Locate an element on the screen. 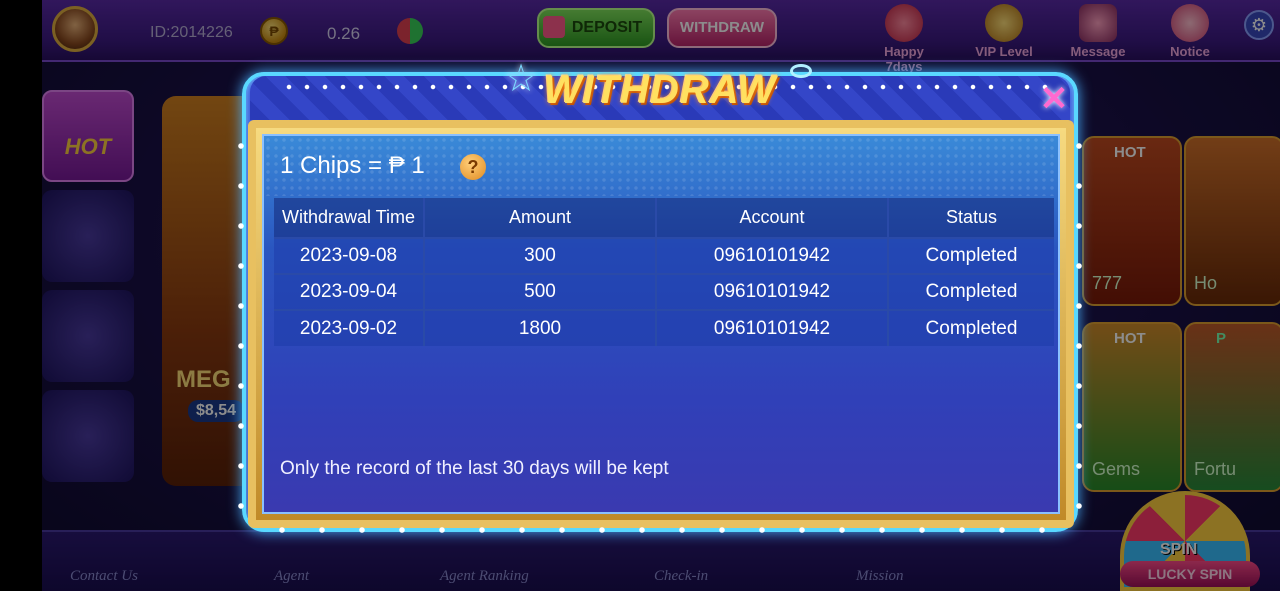  cell-time: 2023-09-04 is located at coordinates (349, 291).